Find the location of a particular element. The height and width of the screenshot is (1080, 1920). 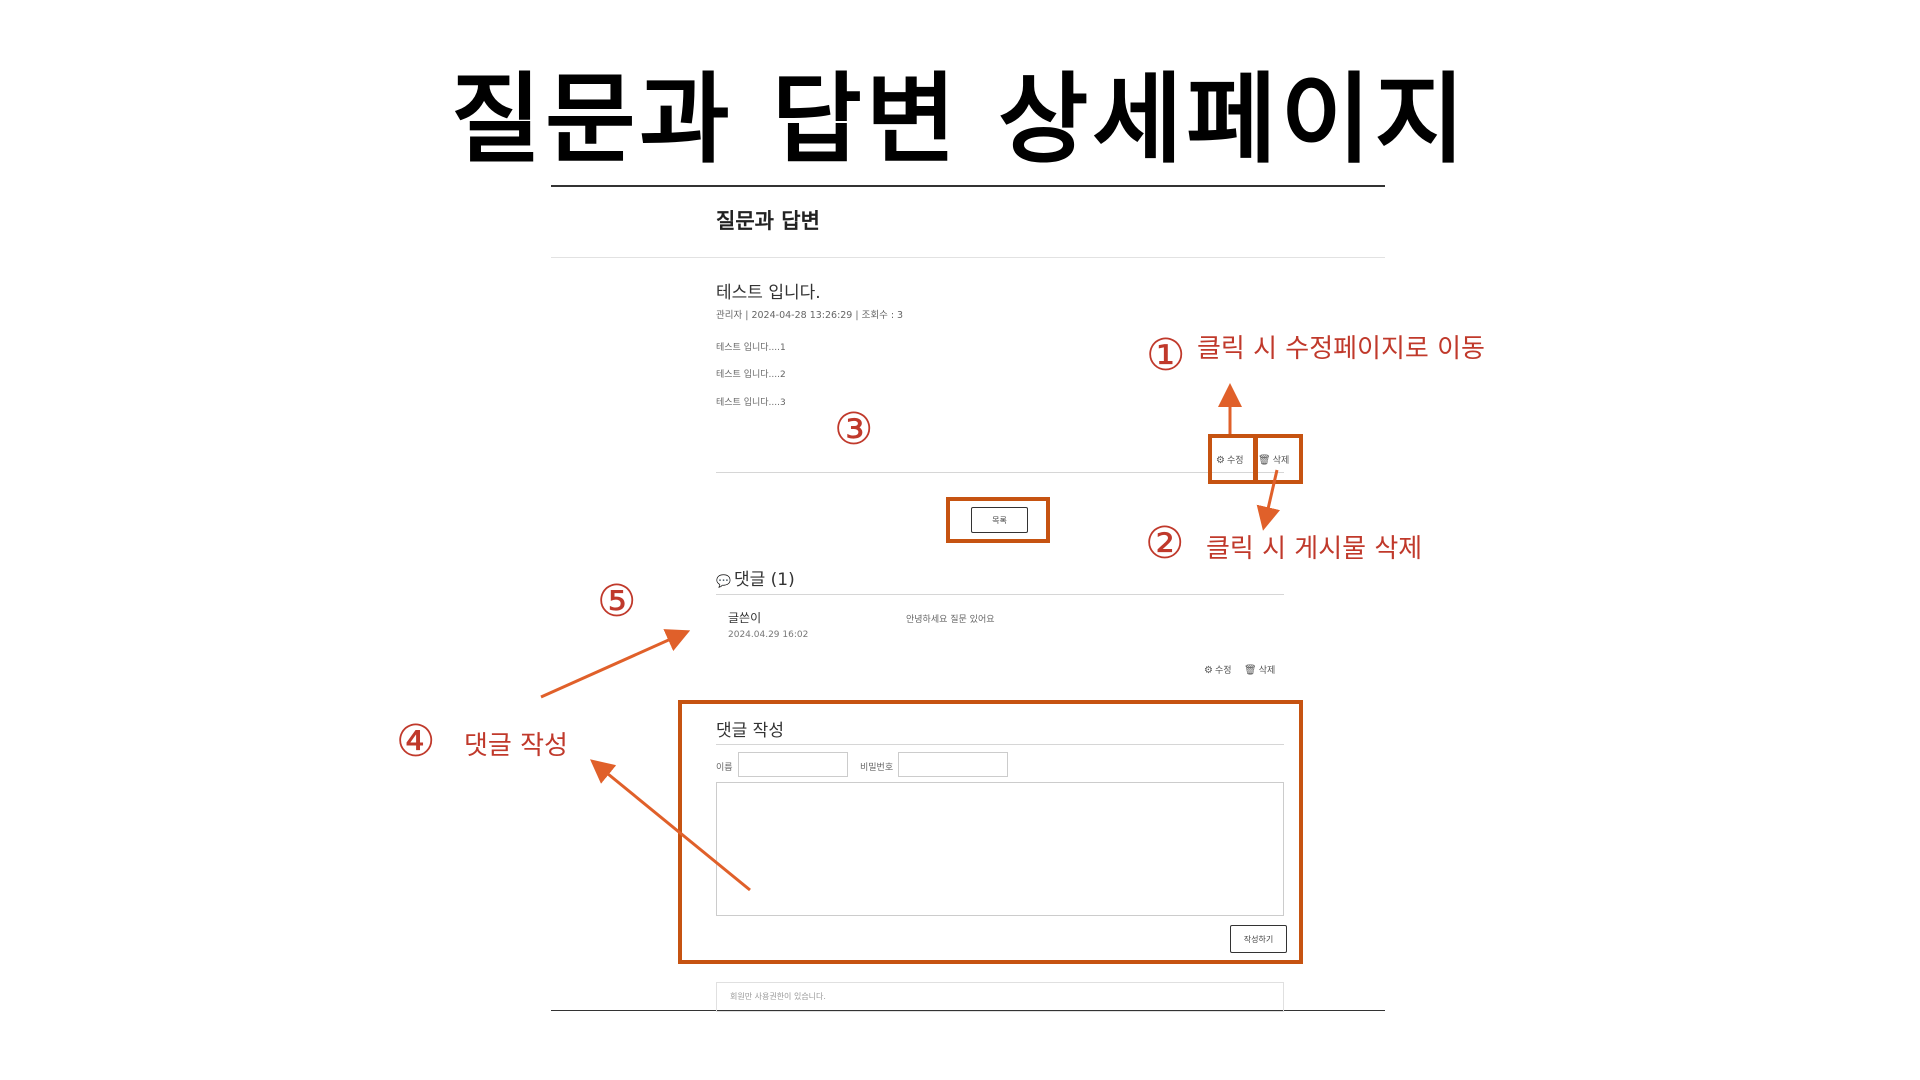

annotation-note-1: 클릭 시 수정페이지로 이동 is located at coordinates (1341, 349).